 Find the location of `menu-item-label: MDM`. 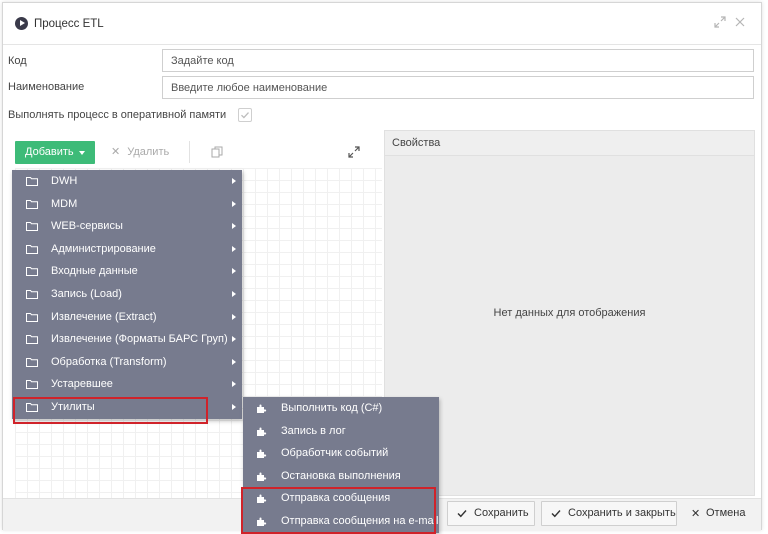

menu-item-label: MDM is located at coordinates (64, 203).